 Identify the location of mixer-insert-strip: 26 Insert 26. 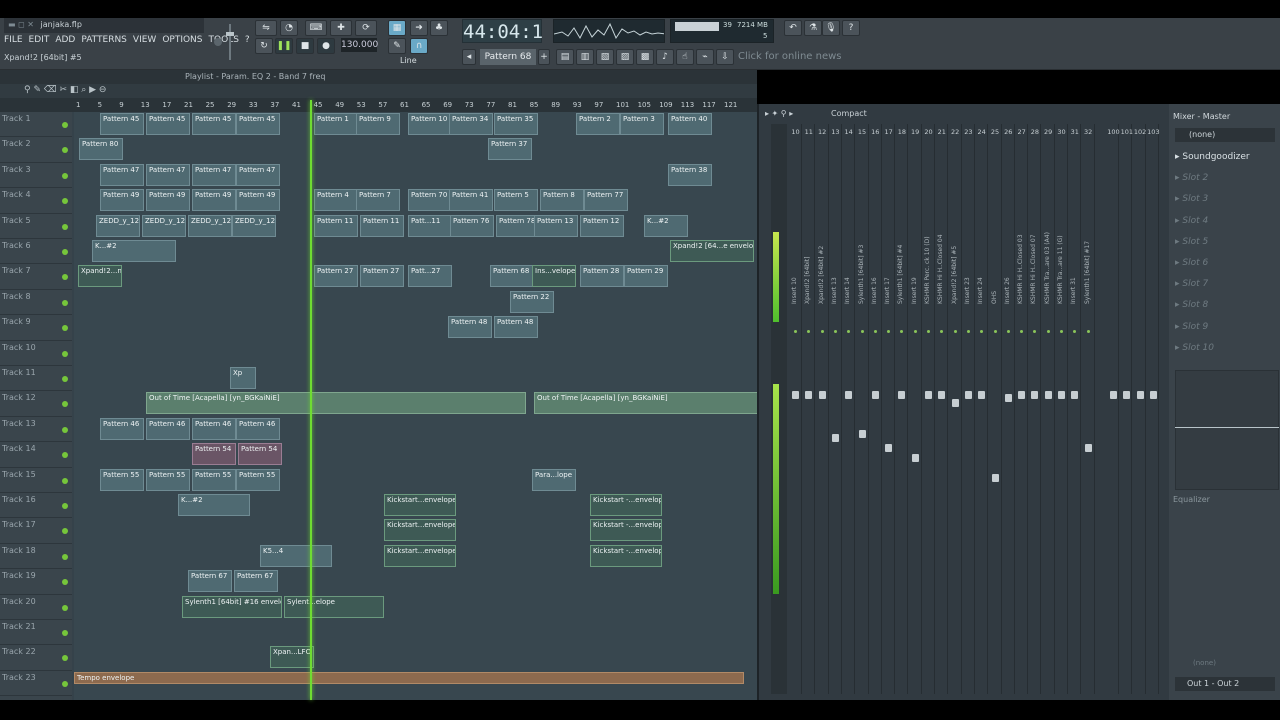
(1008, 409).